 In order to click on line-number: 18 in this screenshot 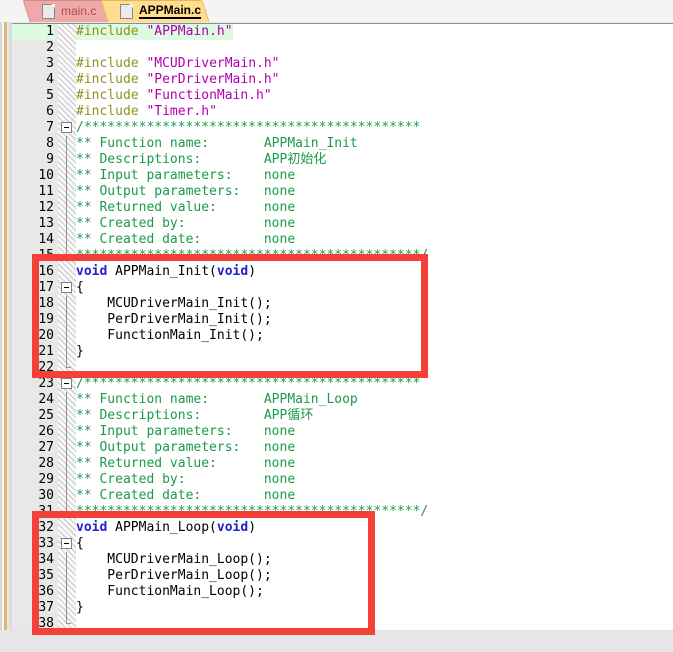, I will do `click(46, 303)`.